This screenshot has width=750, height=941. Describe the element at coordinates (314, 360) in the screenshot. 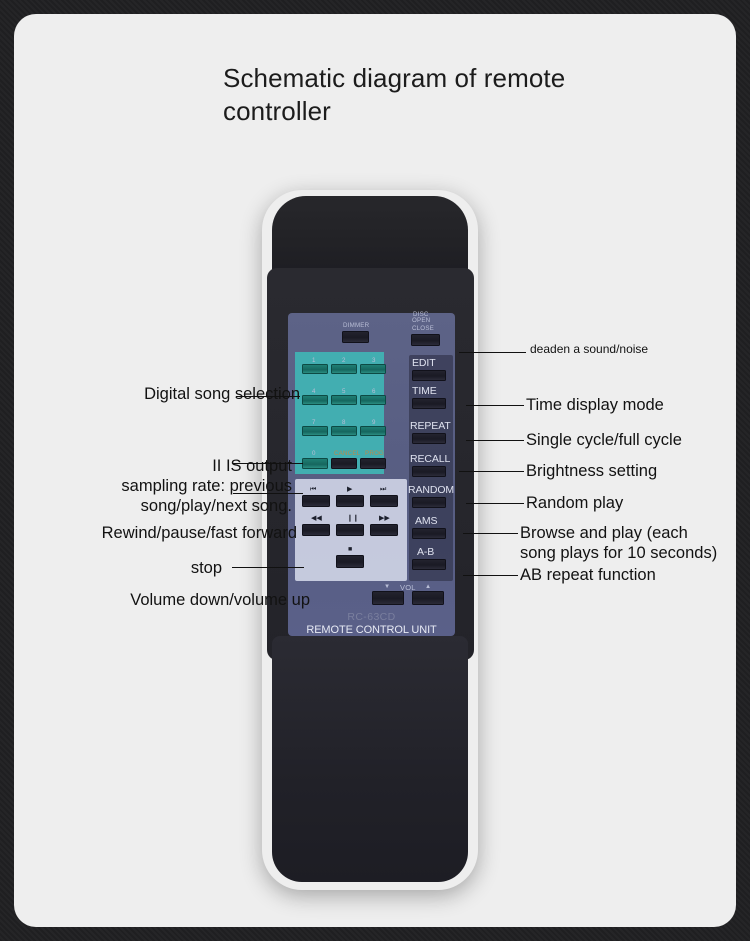

I see `key-label-1: 1` at that location.